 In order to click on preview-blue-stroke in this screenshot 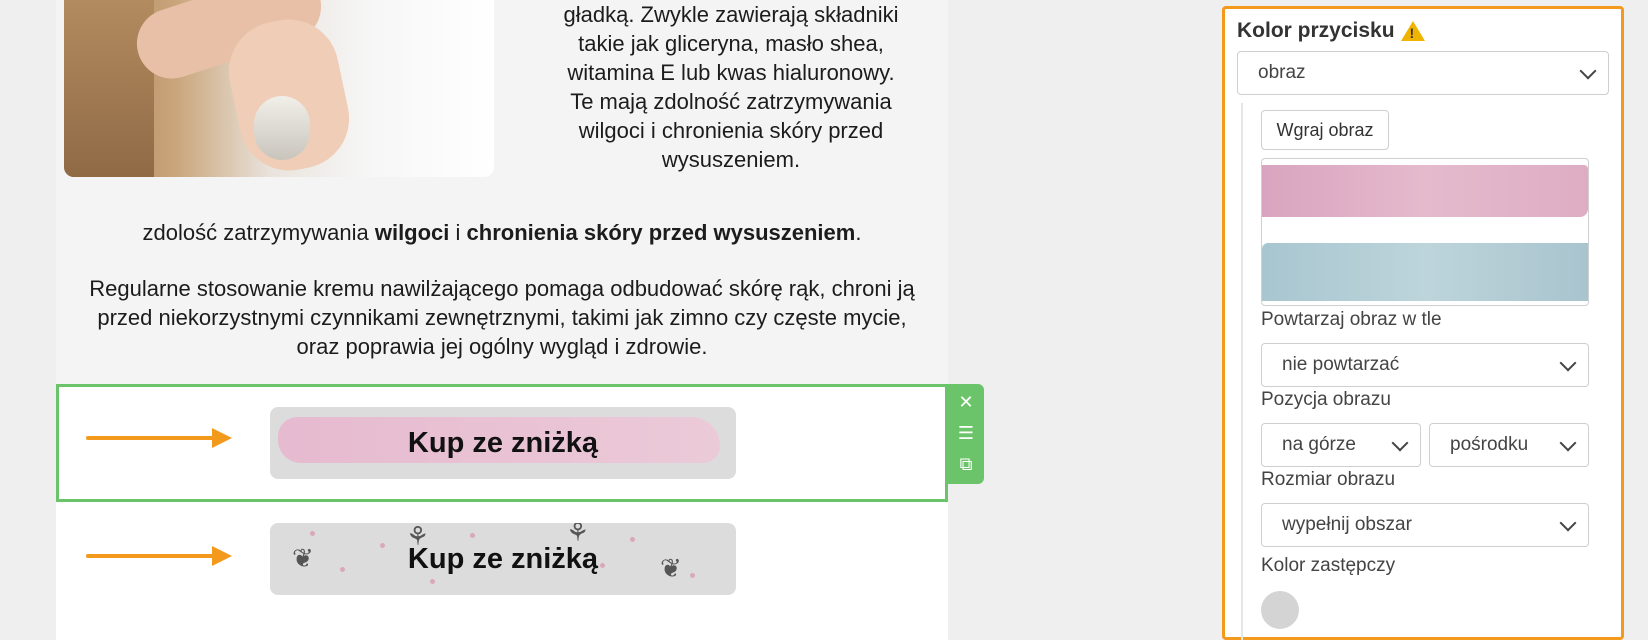, I will do `click(1425, 272)`.